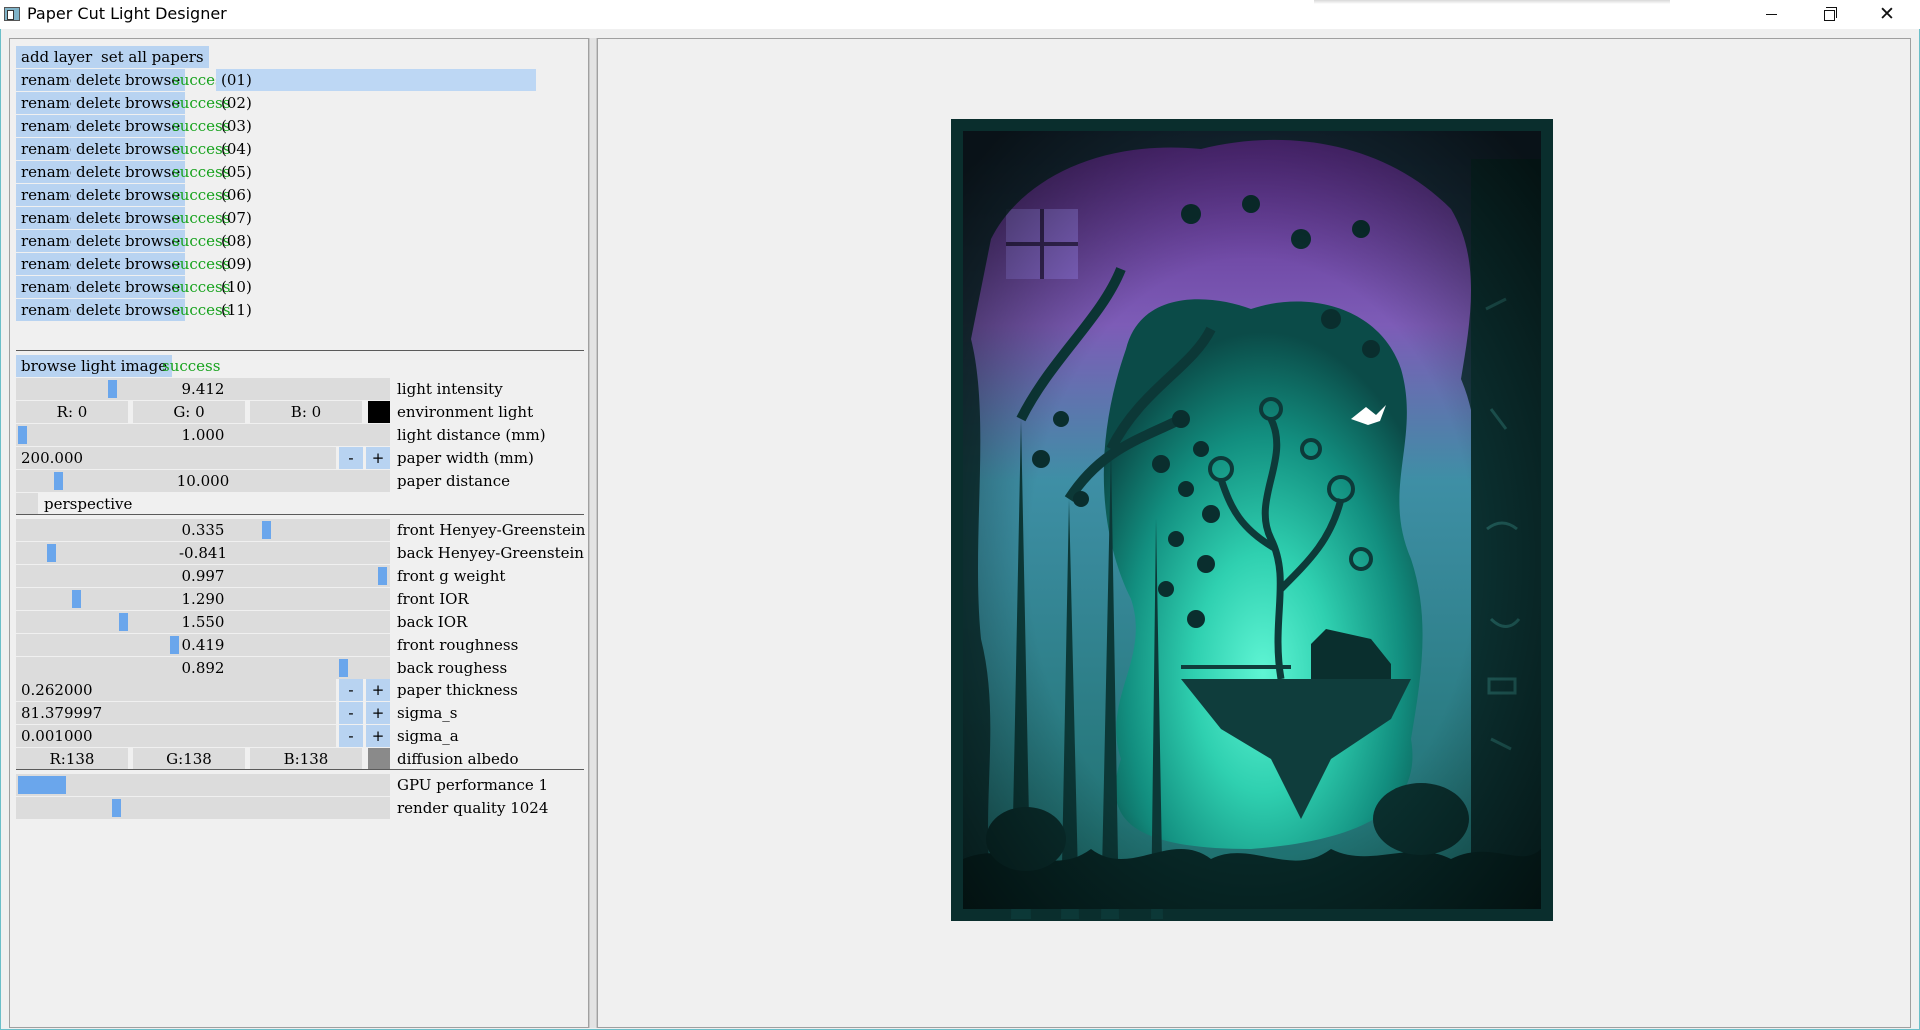  Describe the element at coordinates (427, 713) in the screenshot. I see `sigma-s-label: sigma_s` at that location.